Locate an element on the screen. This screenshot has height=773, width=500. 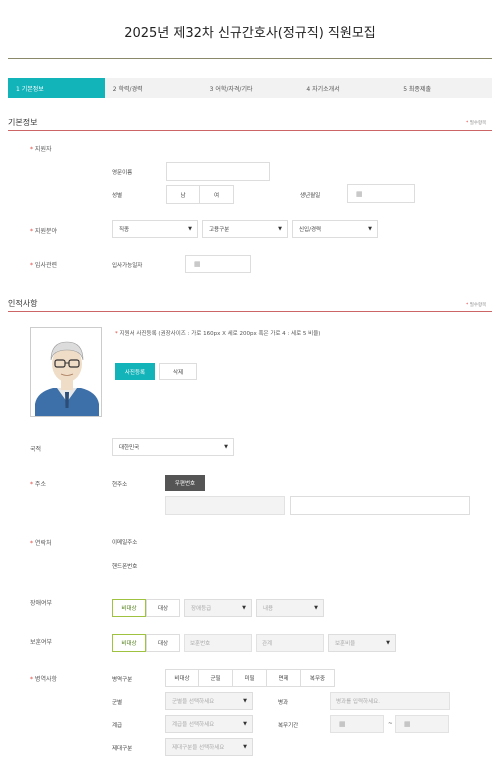
veteran-relation-input: 관계 is located at coordinates (290, 643).